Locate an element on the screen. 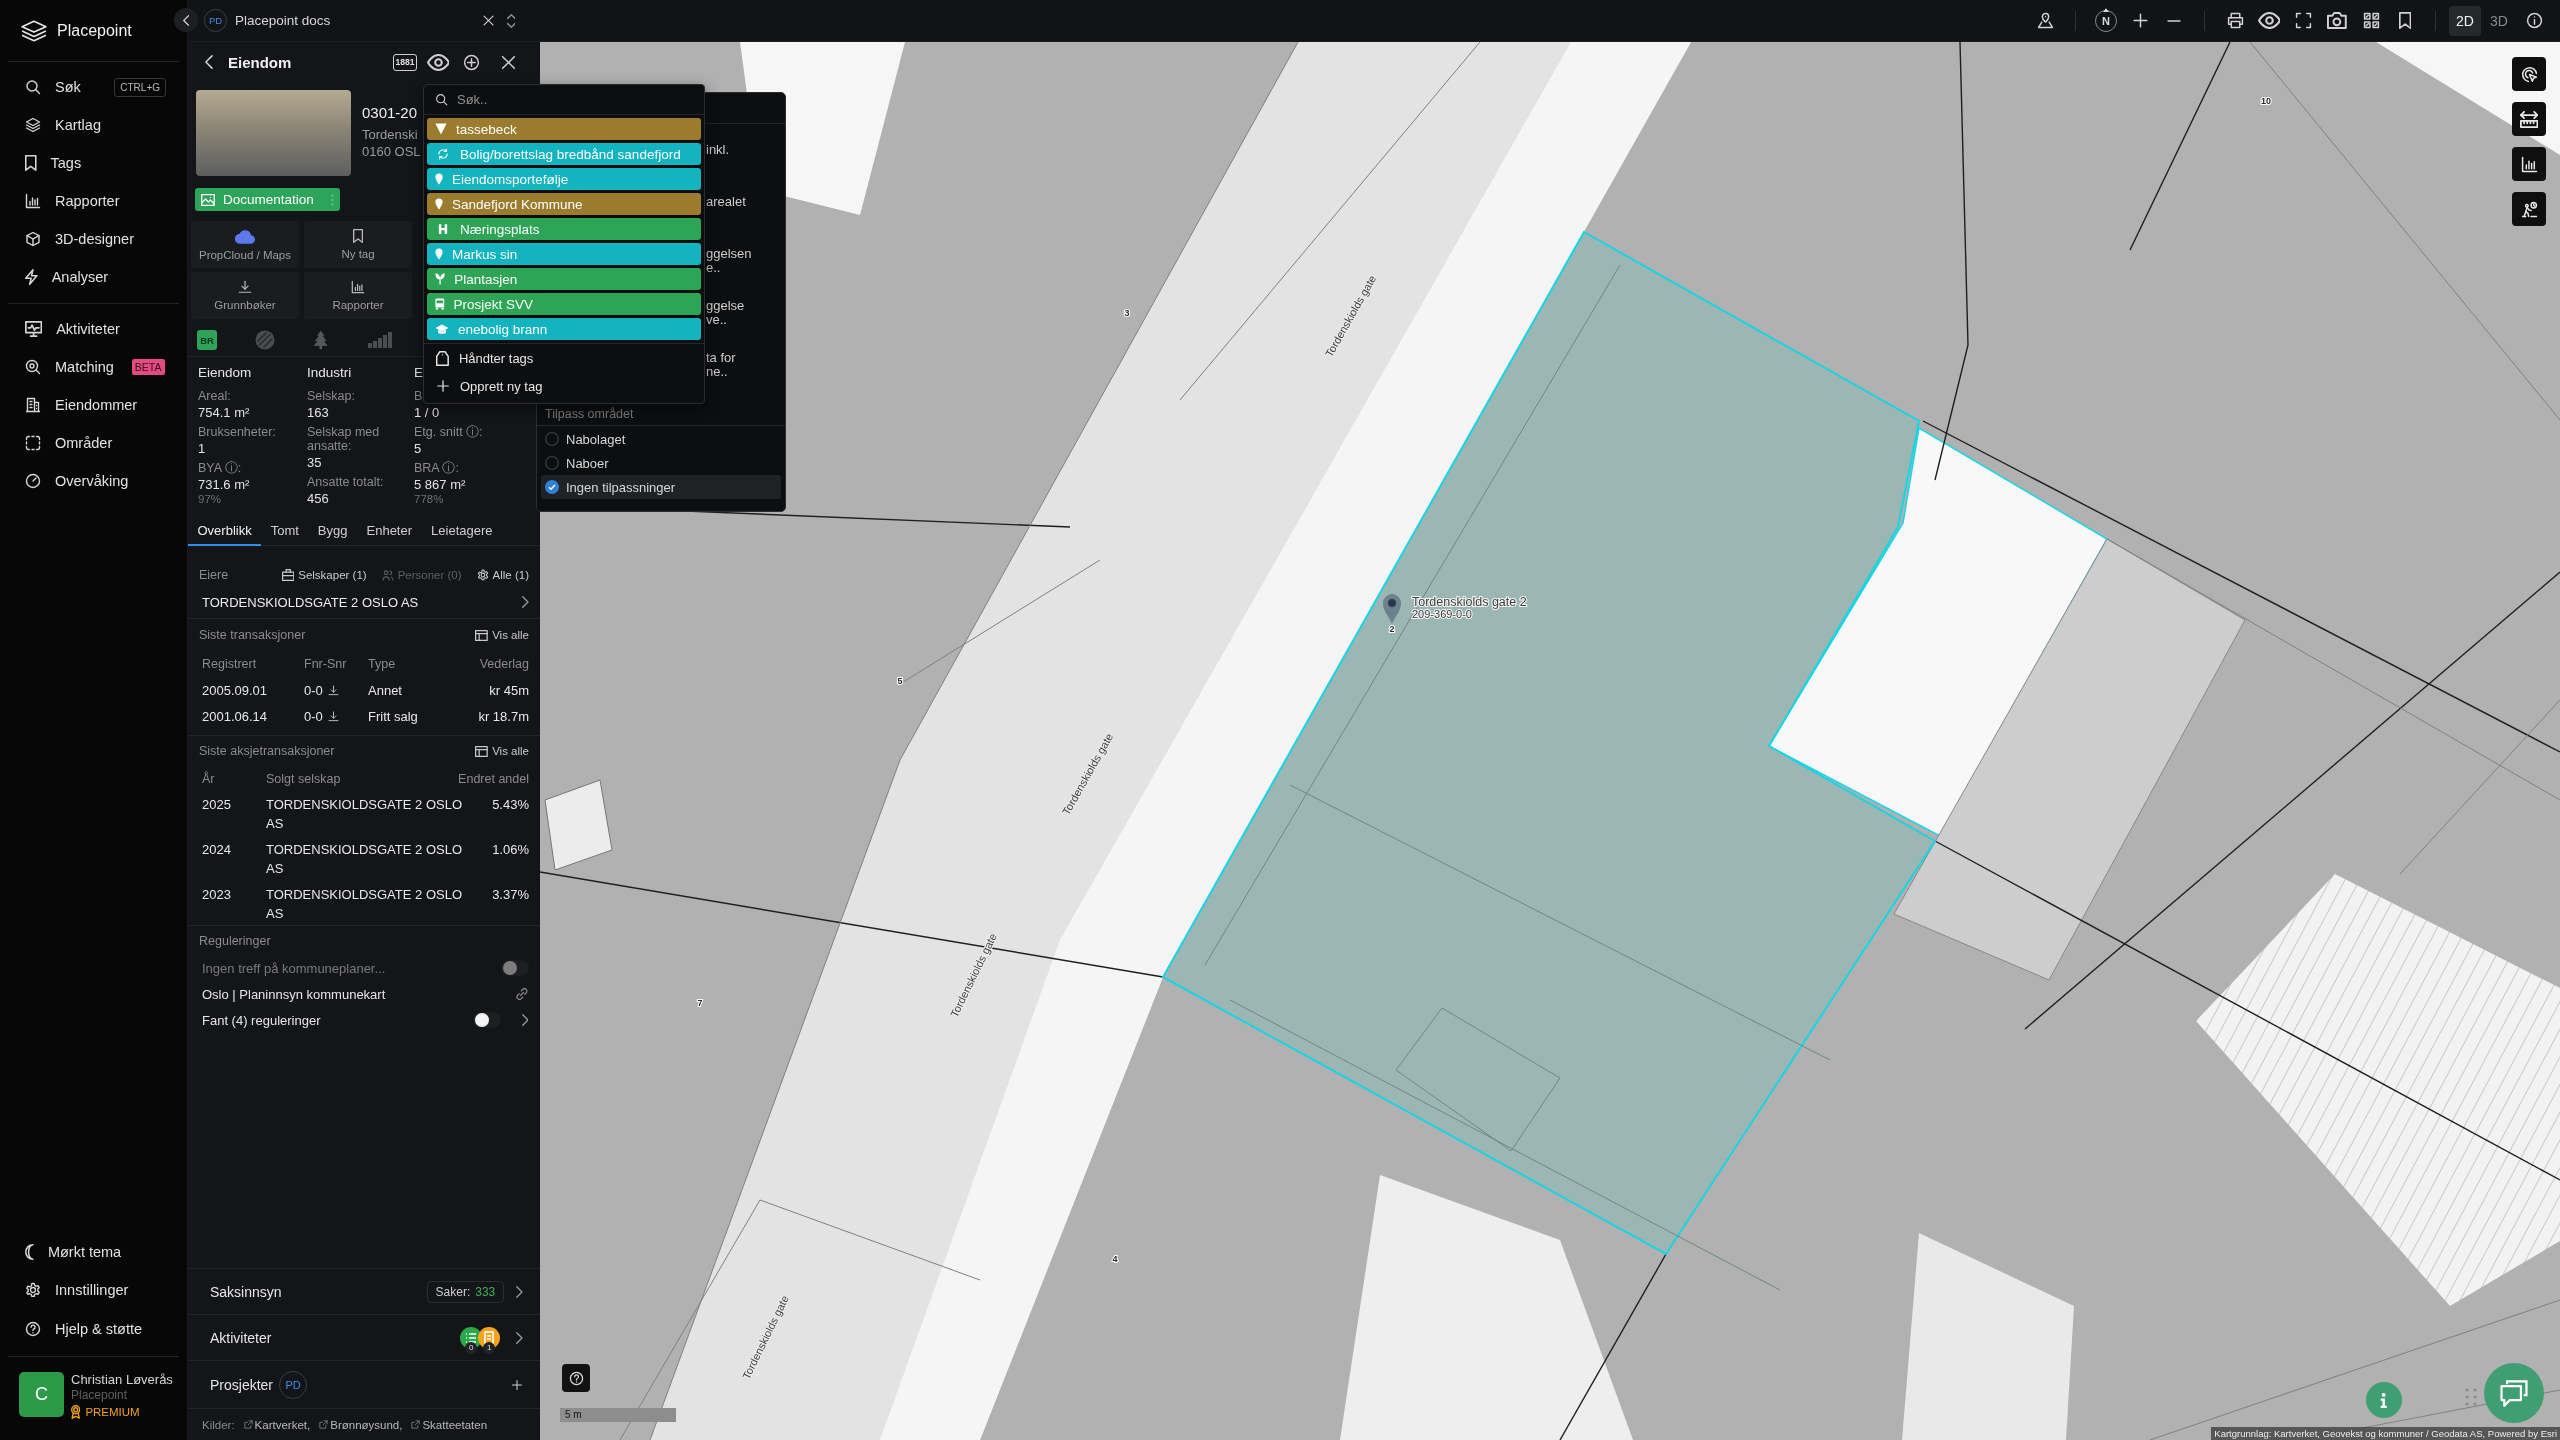  source-link: Kartverket, is located at coordinates (277, 1424).